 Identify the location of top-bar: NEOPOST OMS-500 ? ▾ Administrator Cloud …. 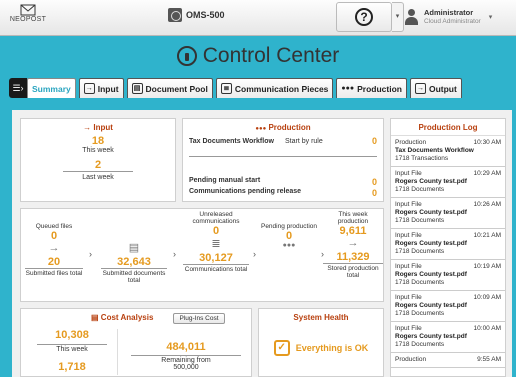
(258, 18).